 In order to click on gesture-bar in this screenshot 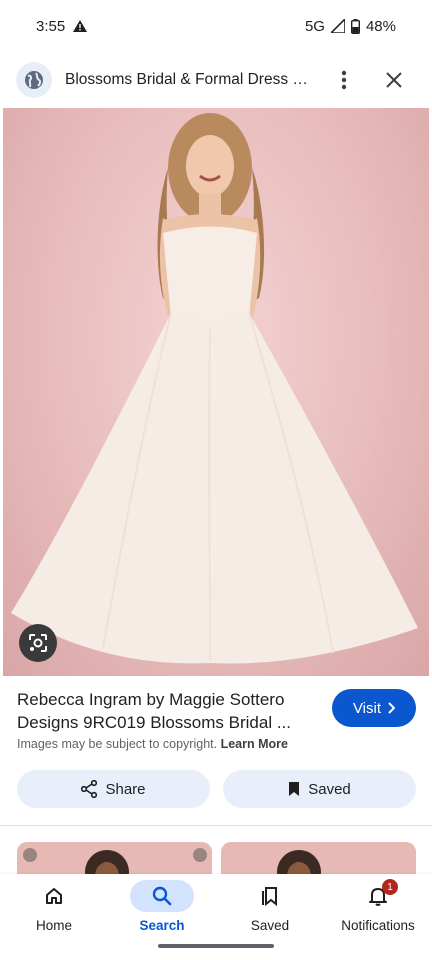, I will do `click(216, 946)`.